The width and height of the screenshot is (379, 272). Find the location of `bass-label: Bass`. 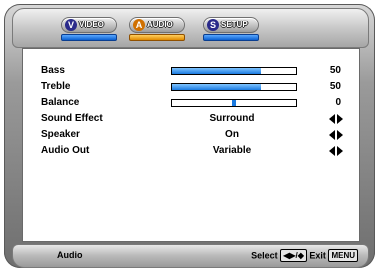

bass-label: Bass is located at coordinates (53, 70).